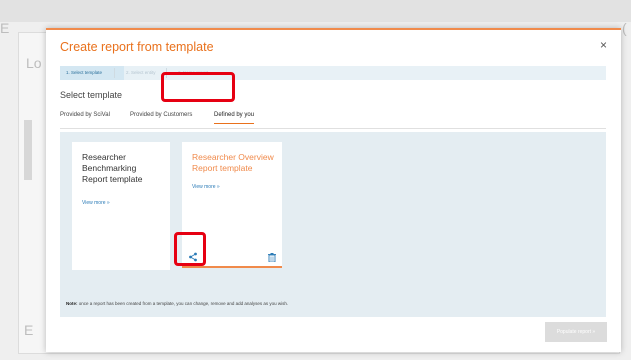  Describe the element at coordinates (72, 303) in the screenshot. I see `note-label: Note:` at that location.